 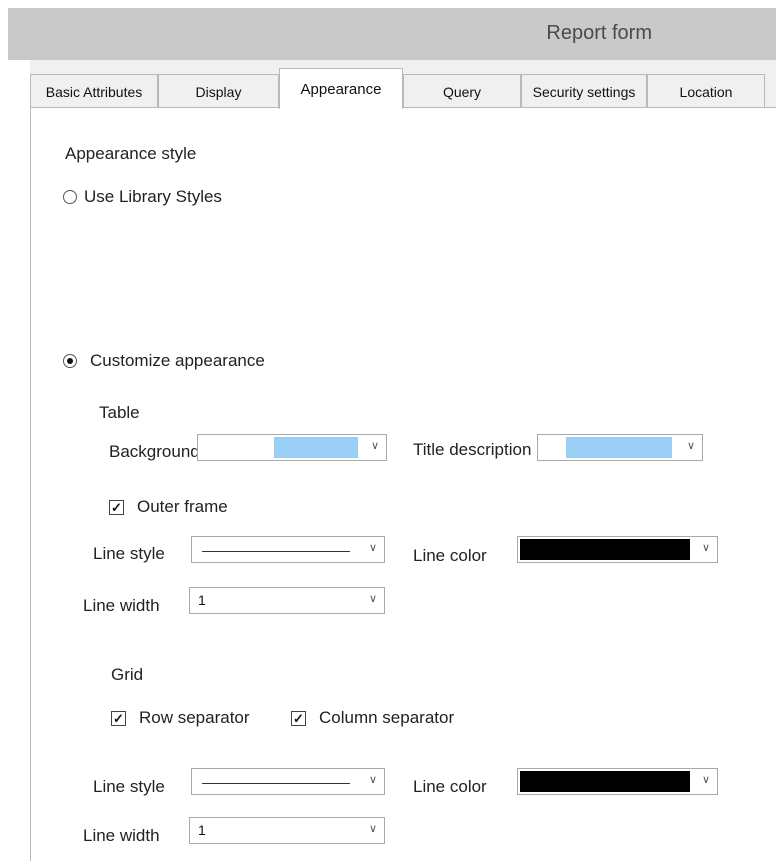 What do you see at coordinates (605, 549) in the screenshot?
I see `table-line-color-swatch` at bounding box center [605, 549].